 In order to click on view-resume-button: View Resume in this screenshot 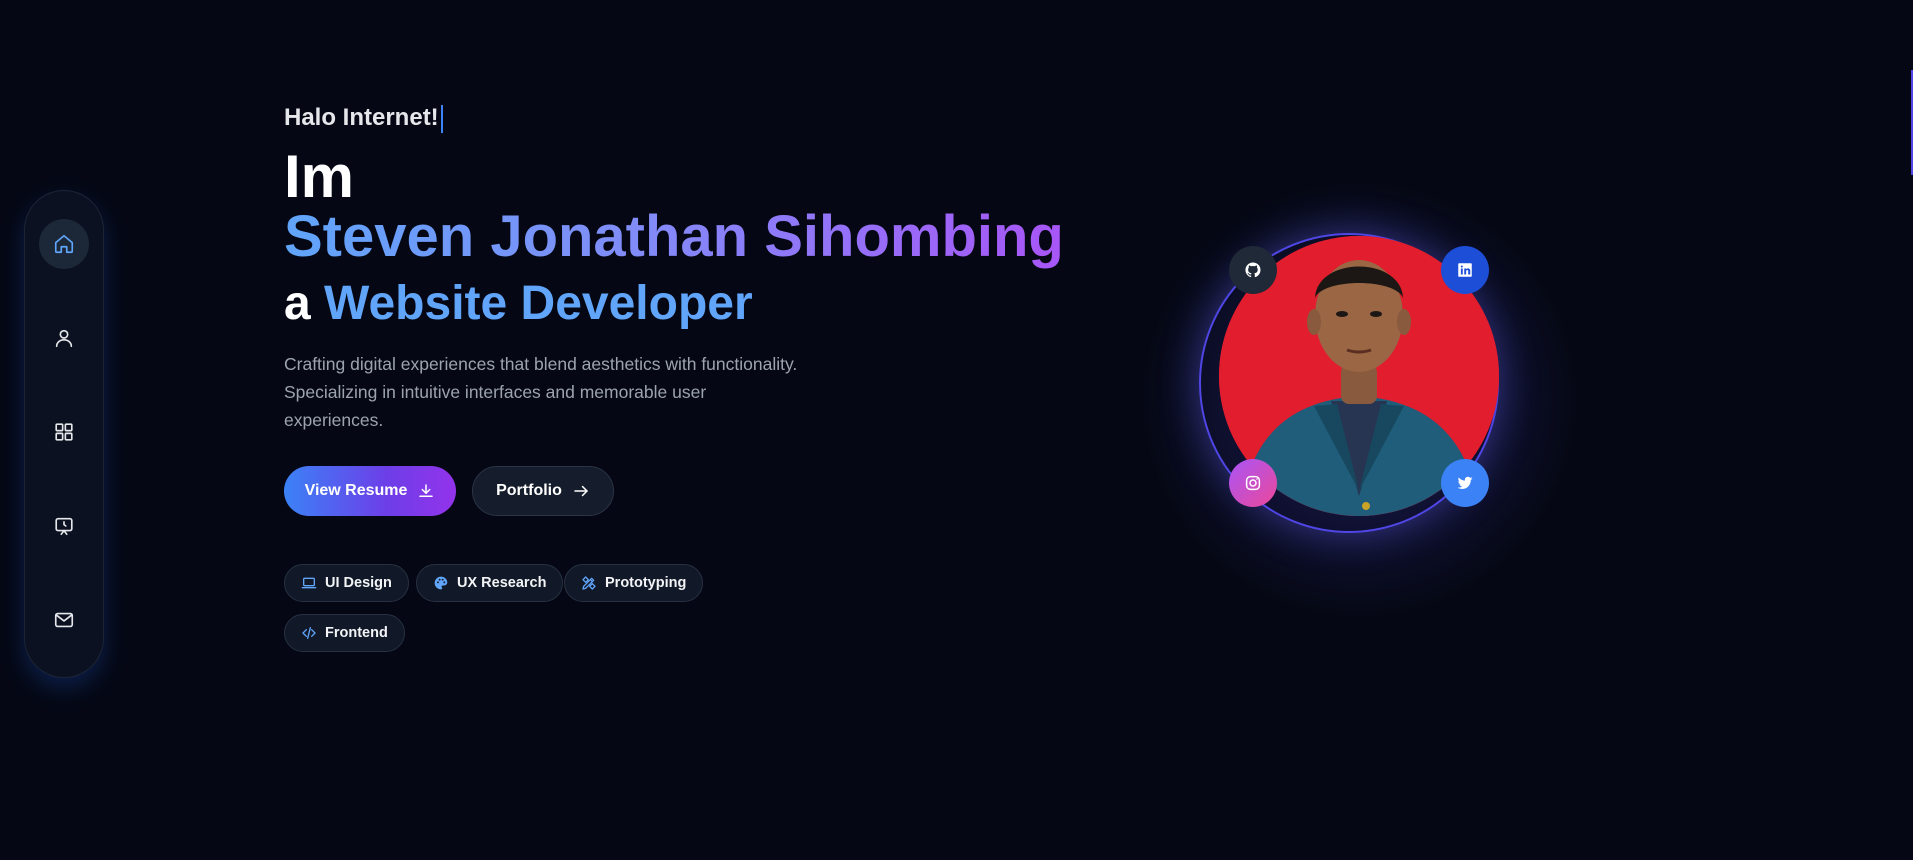, I will do `click(370, 491)`.